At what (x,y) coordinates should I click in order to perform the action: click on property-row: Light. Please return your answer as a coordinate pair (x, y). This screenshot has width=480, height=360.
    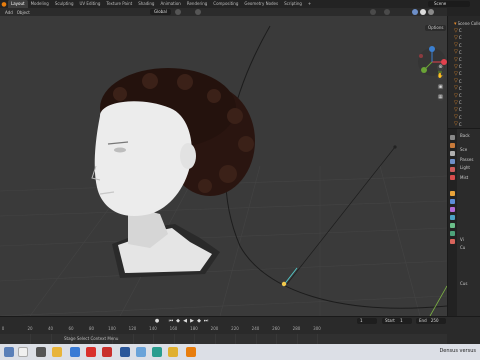
    Looking at the image, I should click on (465, 168).